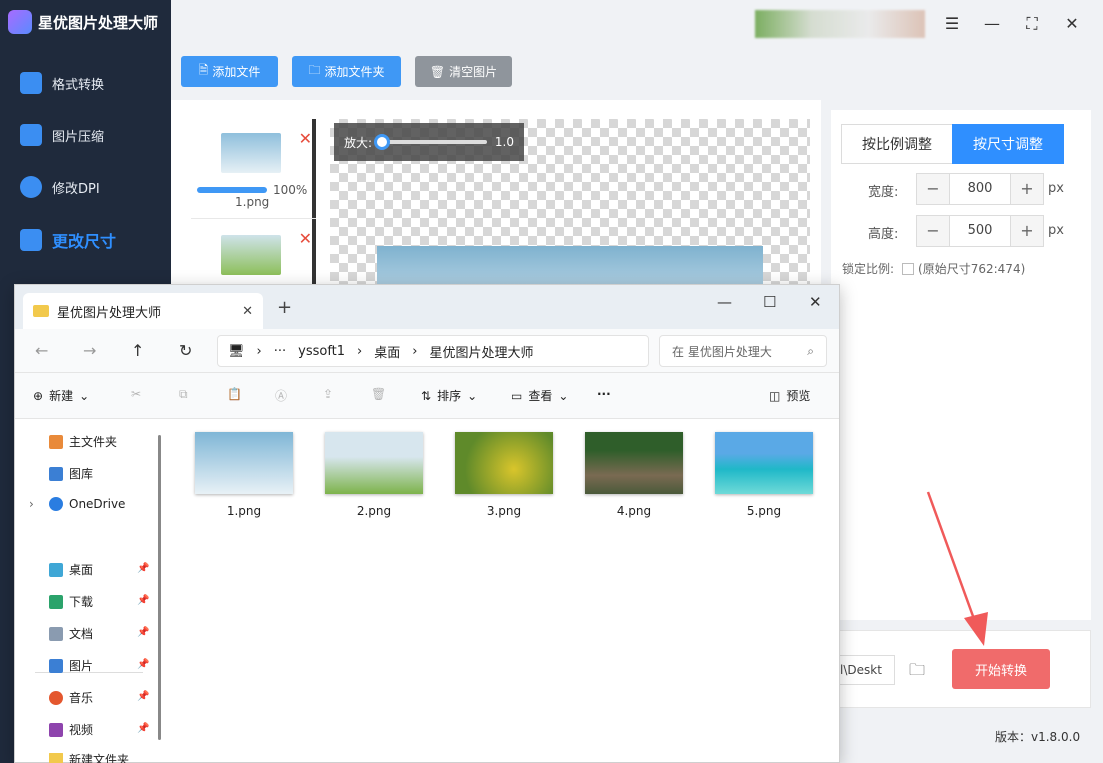 This screenshot has width=1103, height=763. Describe the element at coordinates (280, 351) in the screenshot. I see `breadcrumb-overflow-icon: ···` at that location.